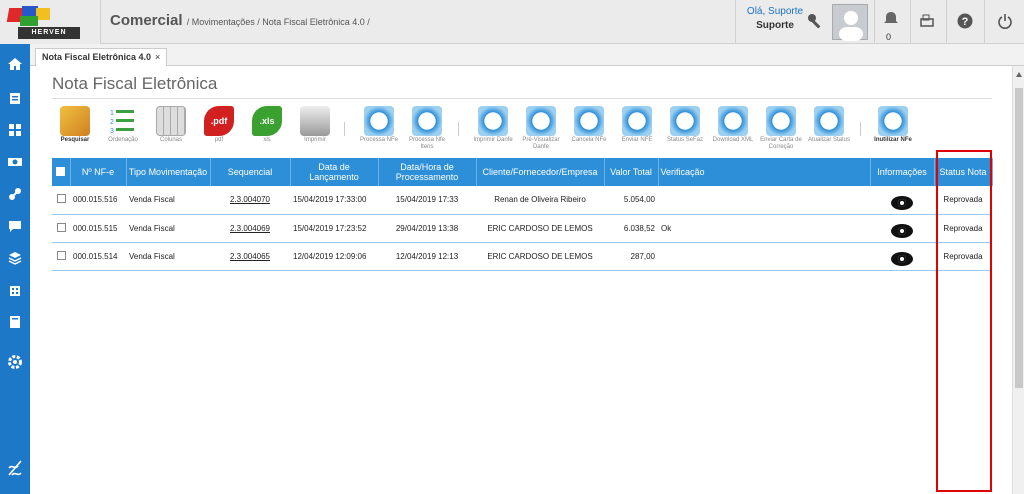  Describe the element at coordinates (685, 130) in the screenshot. I see `sefaz-status-button: Status SeFaz` at that location.